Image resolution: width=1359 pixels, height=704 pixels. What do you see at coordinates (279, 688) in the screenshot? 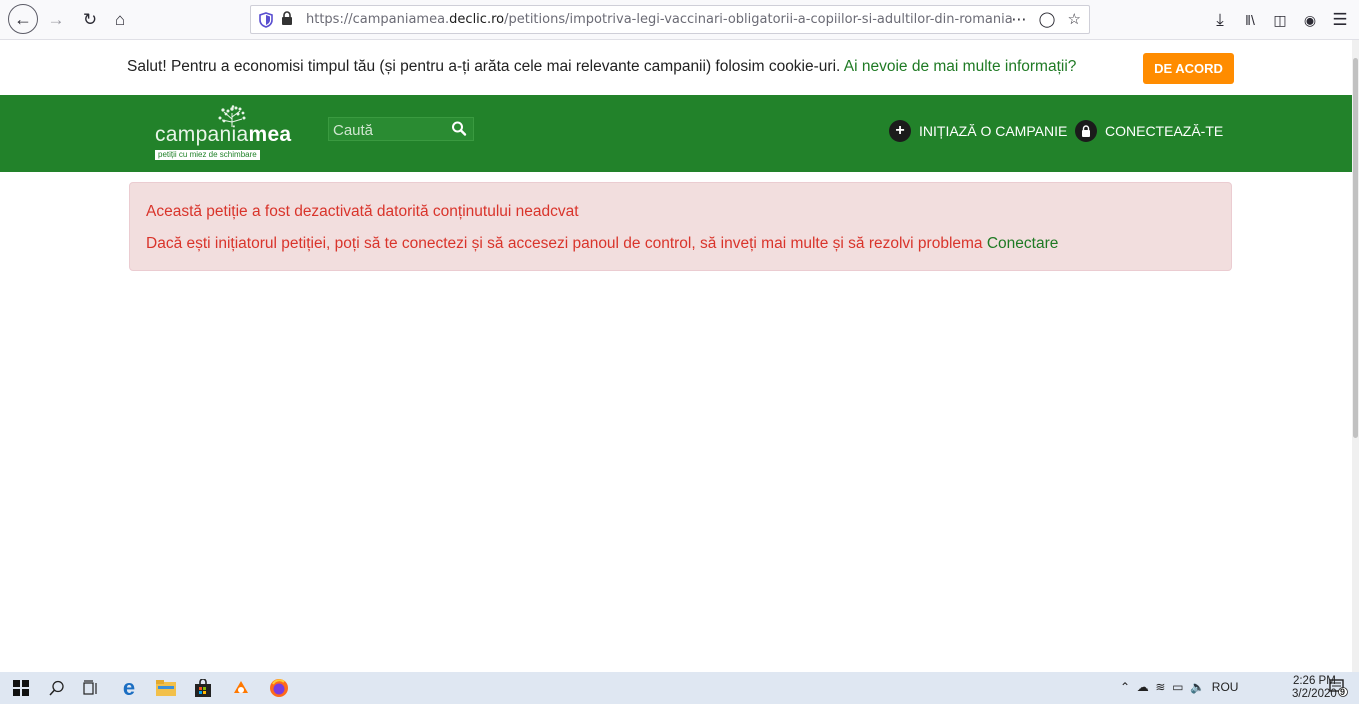
I see `firefox-icon` at bounding box center [279, 688].